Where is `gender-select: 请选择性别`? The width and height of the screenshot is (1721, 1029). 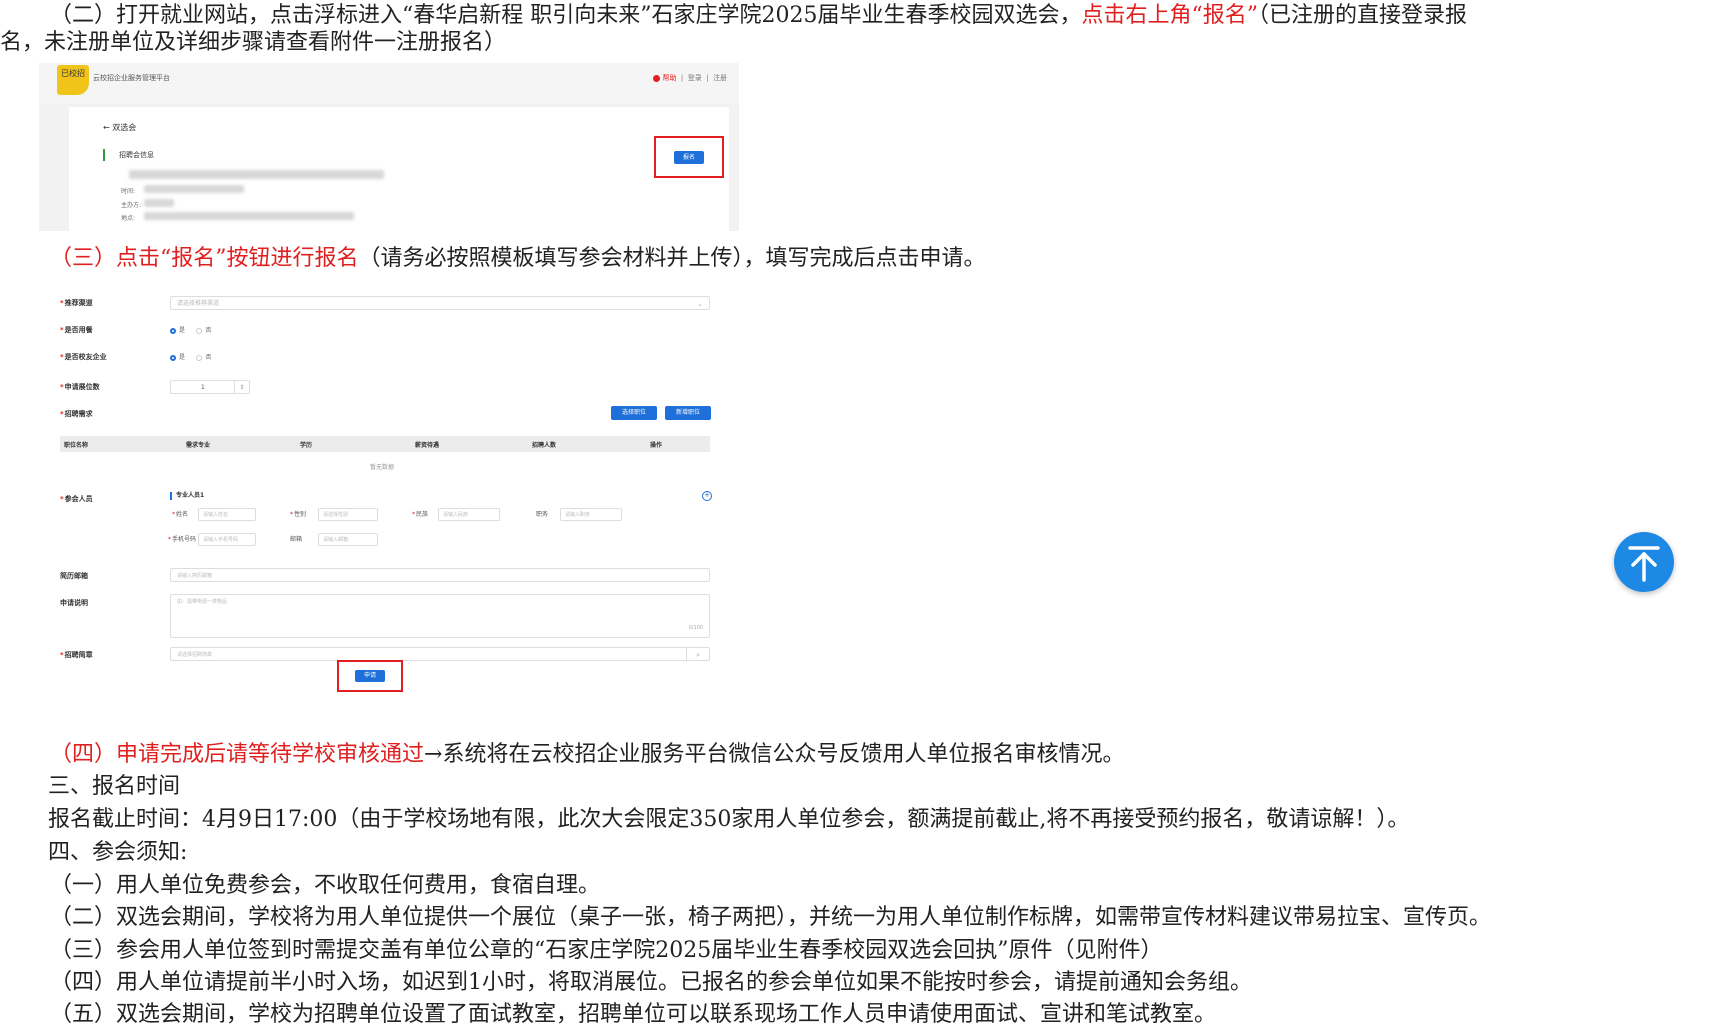
gender-select: 请选择性别 is located at coordinates (348, 514).